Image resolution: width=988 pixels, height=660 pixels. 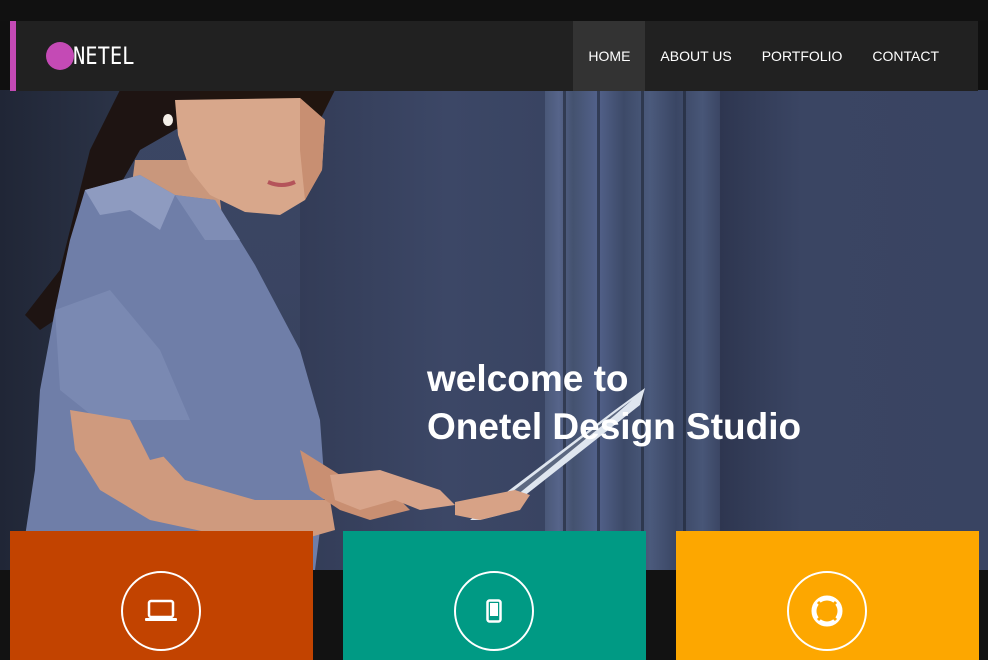 I want to click on logo-text: NETEL, so click(x=104, y=56).